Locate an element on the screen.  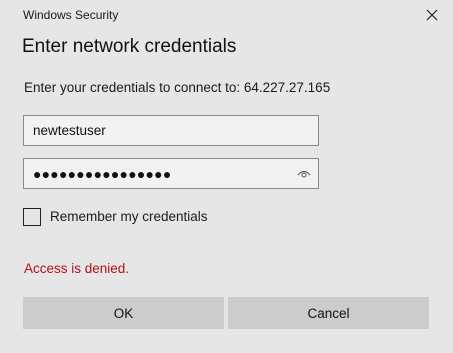
ok-button: OK is located at coordinates (123, 313).